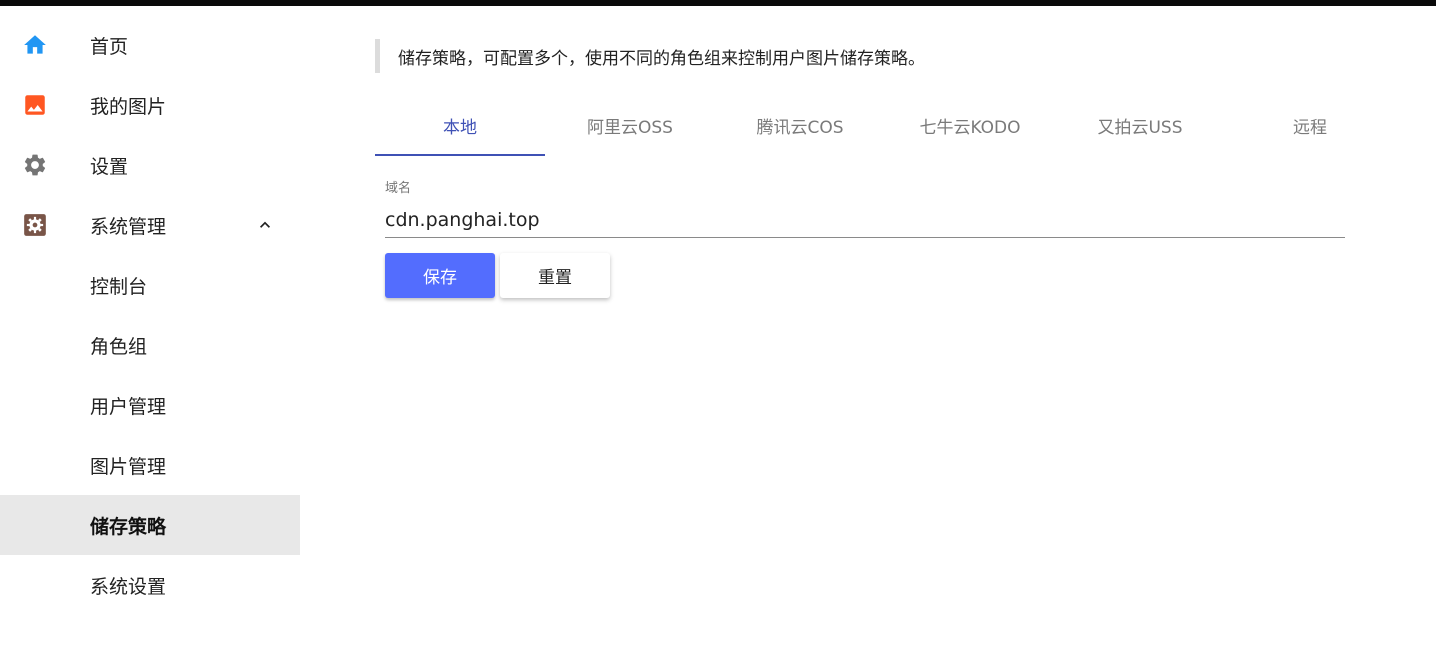  What do you see at coordinates (865, 220) in the screenshot?
I see `domain-input` at bounding box center [865, 220].